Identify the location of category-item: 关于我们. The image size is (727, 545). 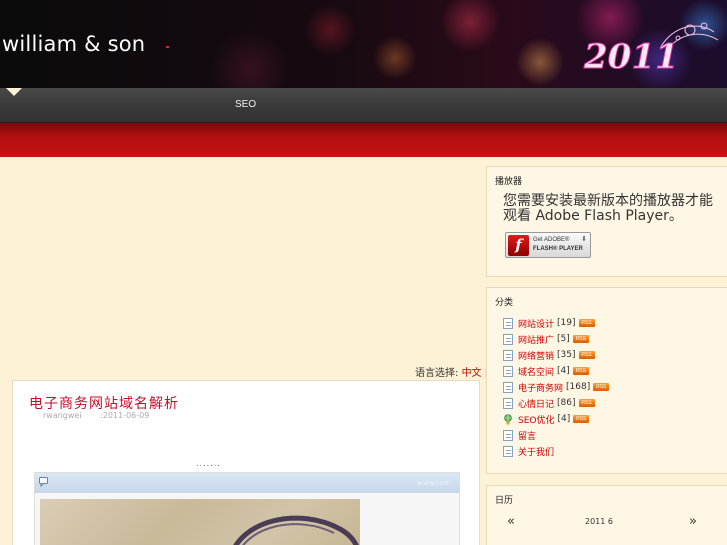
(556, 451).